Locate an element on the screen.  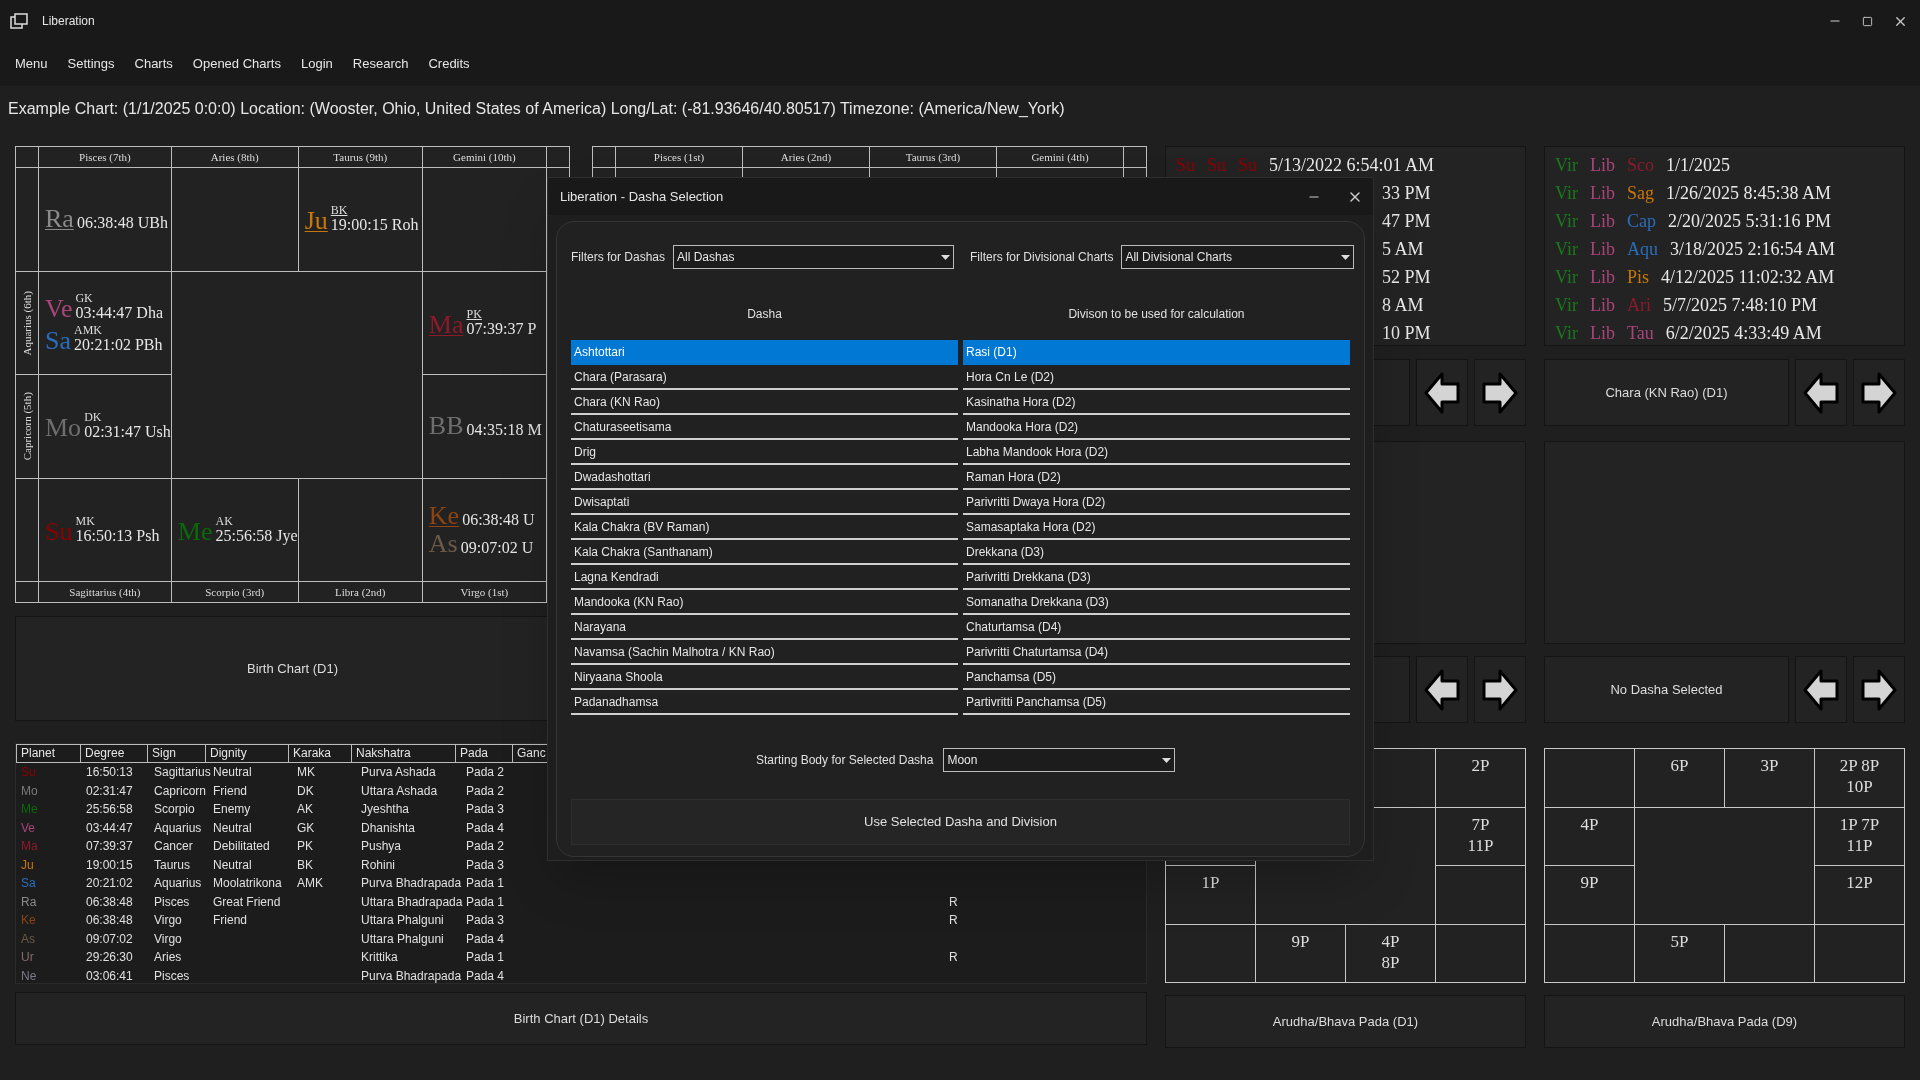
app-icon is located at coordinates (19, 21).